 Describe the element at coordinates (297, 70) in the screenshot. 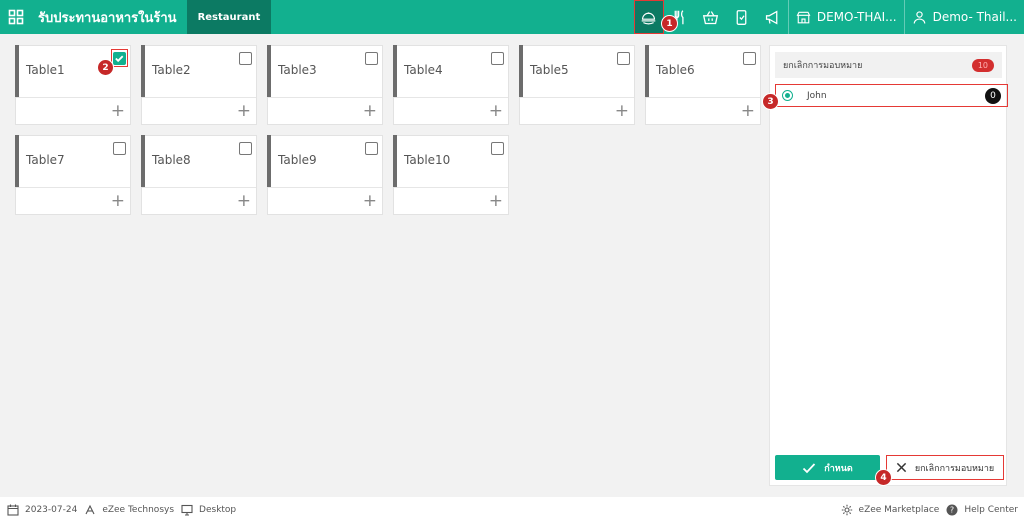

I see `table-name: Table3` at that location.